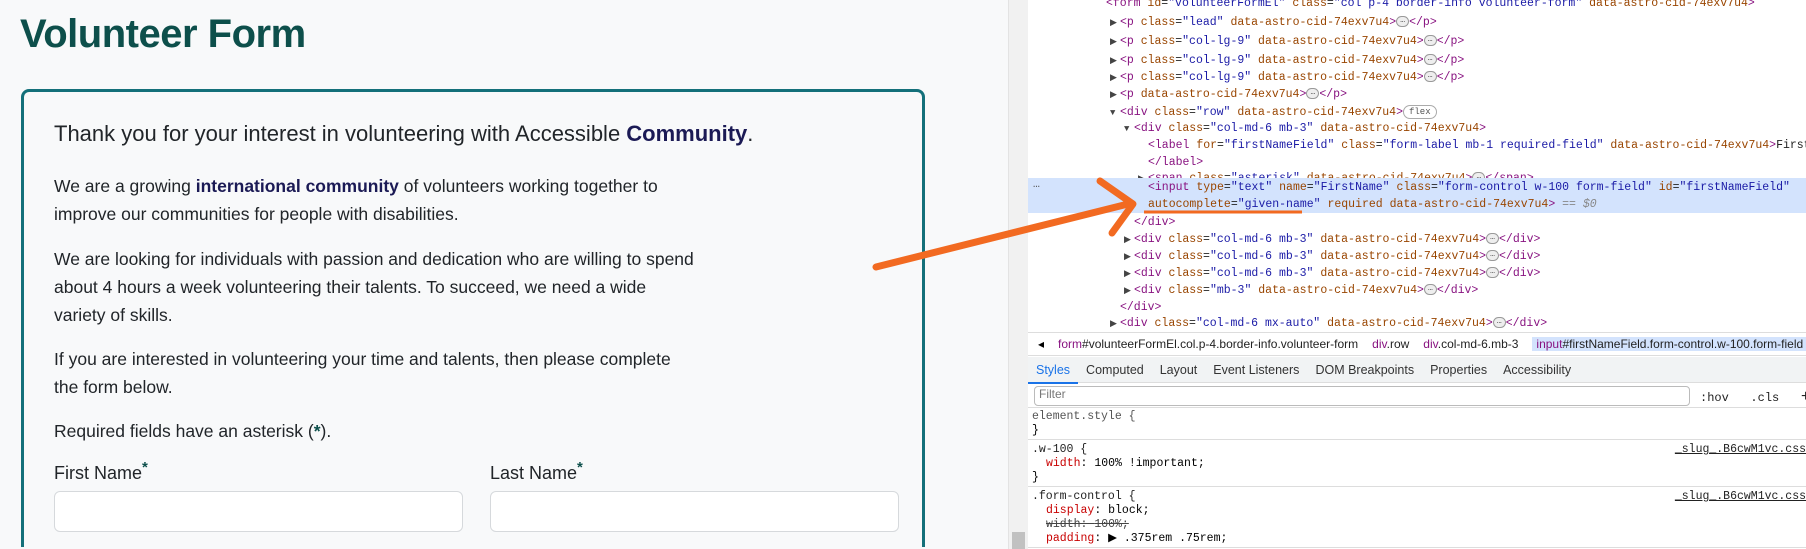 The image size is (1806, 549). What do you see at coordinates (1053, 371) in the screenshot?
I see `tab-styles: Styles` at bounding box center [1053, 371].